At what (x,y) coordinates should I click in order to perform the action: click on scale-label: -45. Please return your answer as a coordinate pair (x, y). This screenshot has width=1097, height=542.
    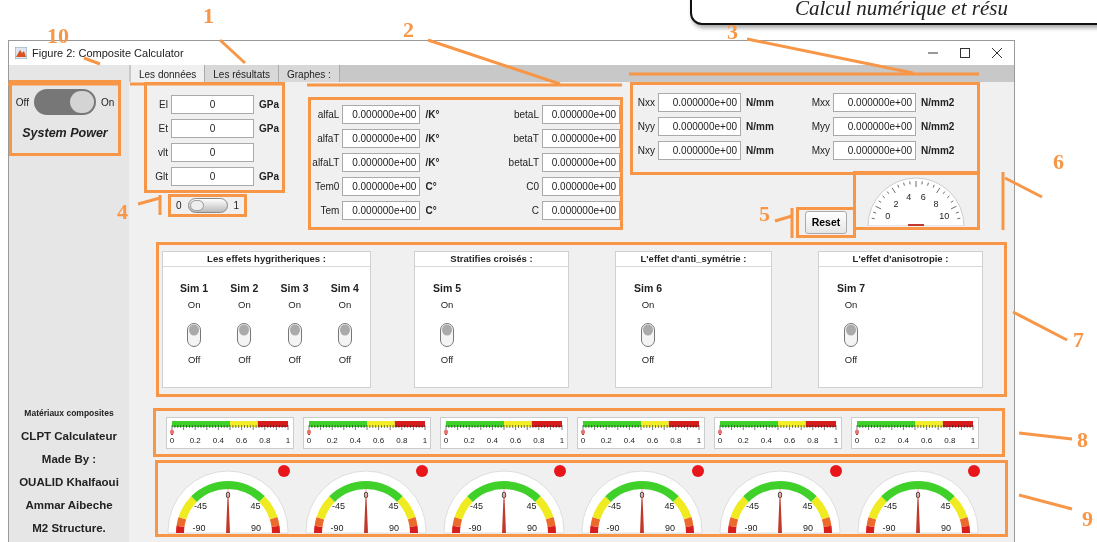
    Looking at the image, I should click on (890, 505).